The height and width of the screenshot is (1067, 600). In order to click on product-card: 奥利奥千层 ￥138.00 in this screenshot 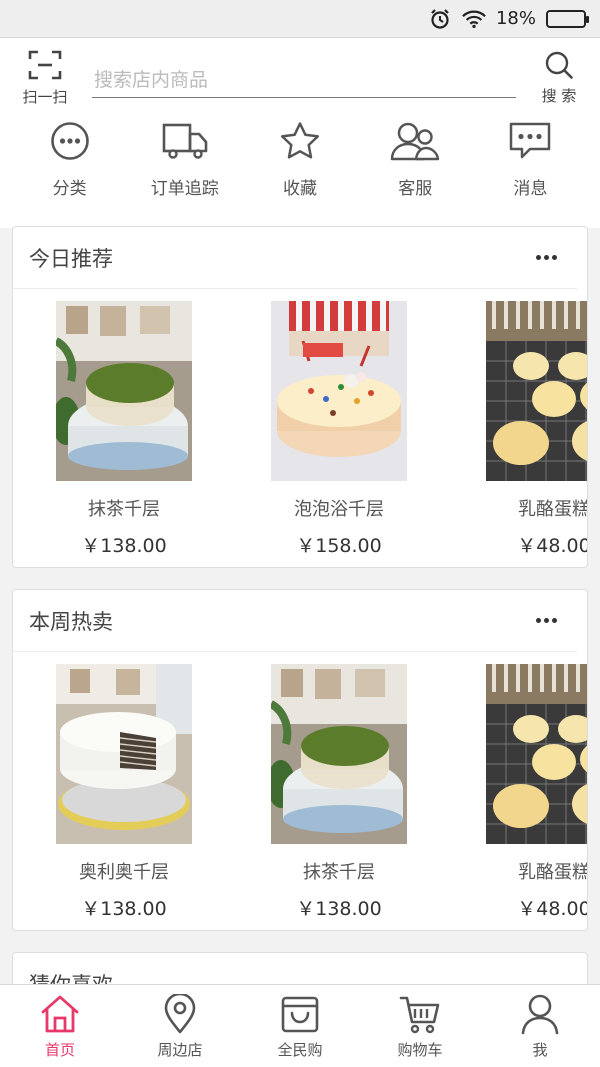, I will do `click(124, 792)`.